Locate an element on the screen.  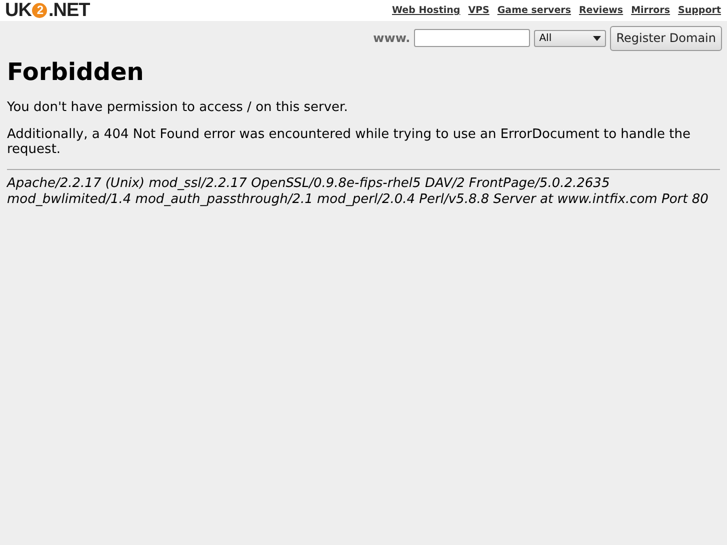
nav-link: Reviews is located at coordinates (601, 10).